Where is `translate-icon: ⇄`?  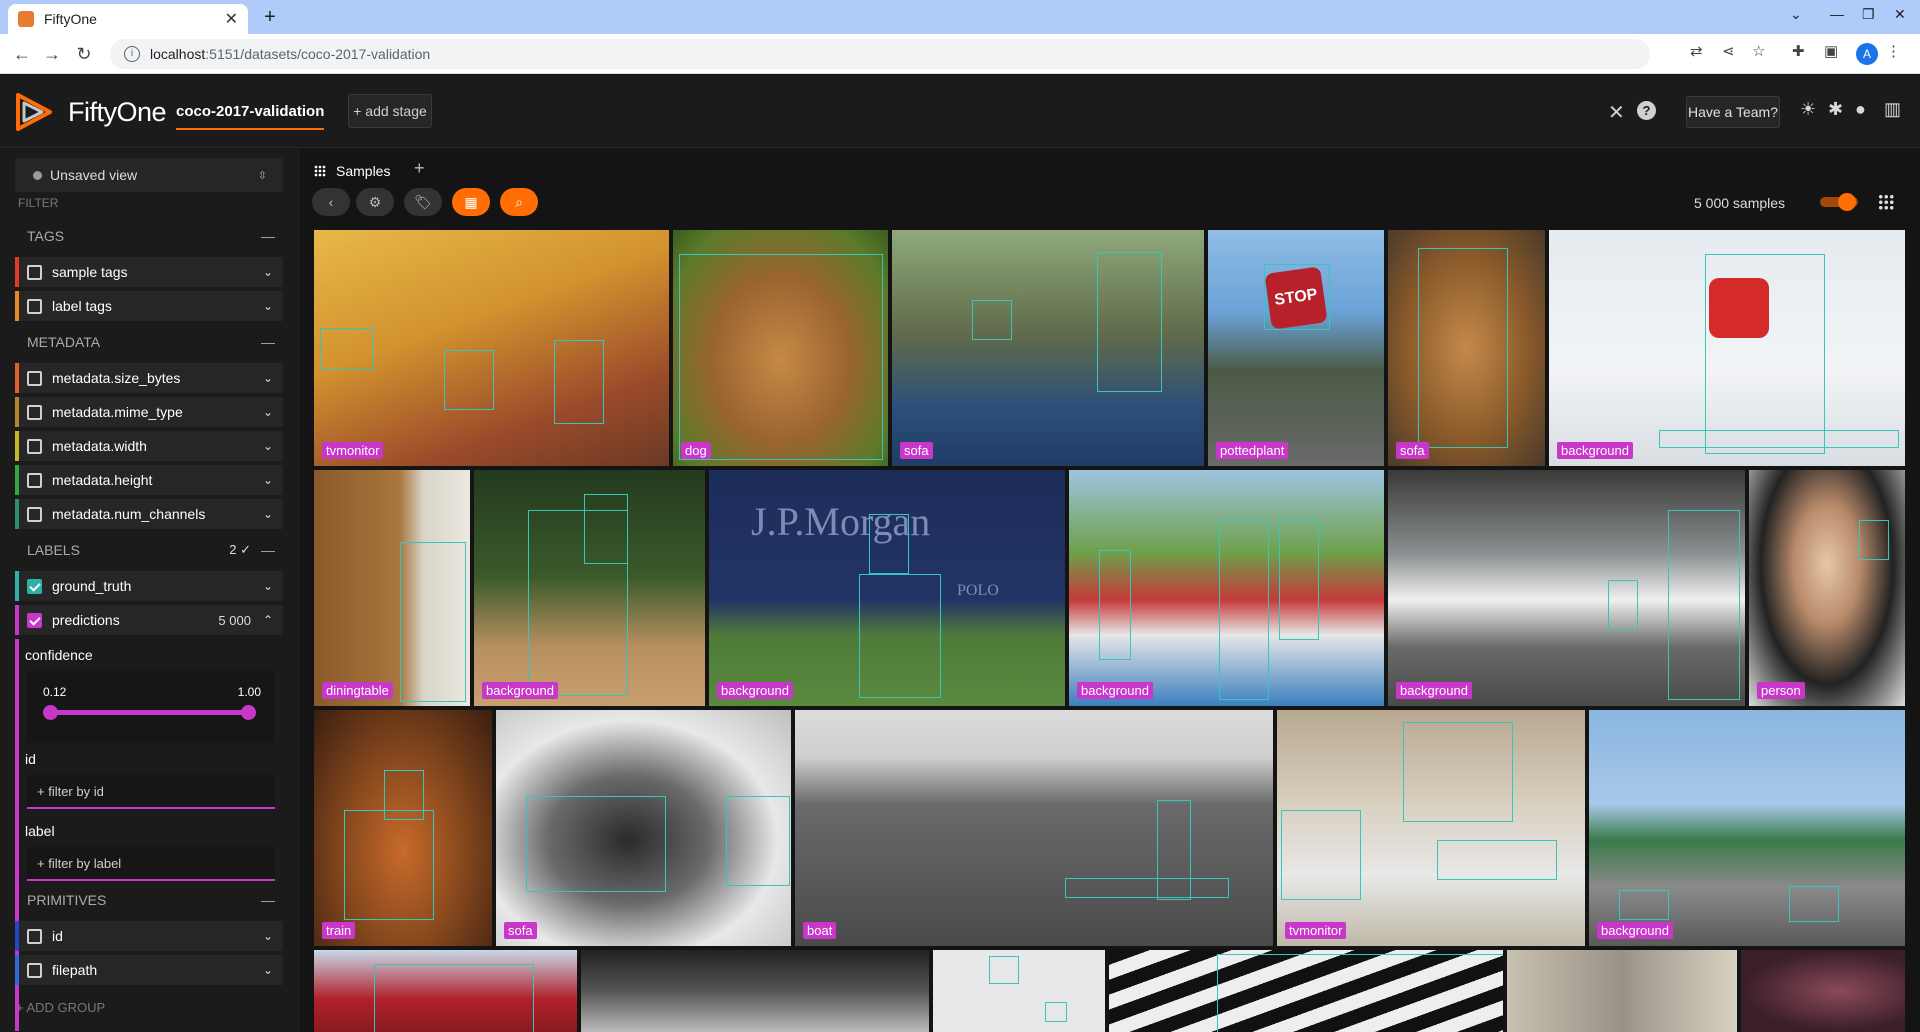 translate-icon: ⇄ is located at coordinates (1696, 51).